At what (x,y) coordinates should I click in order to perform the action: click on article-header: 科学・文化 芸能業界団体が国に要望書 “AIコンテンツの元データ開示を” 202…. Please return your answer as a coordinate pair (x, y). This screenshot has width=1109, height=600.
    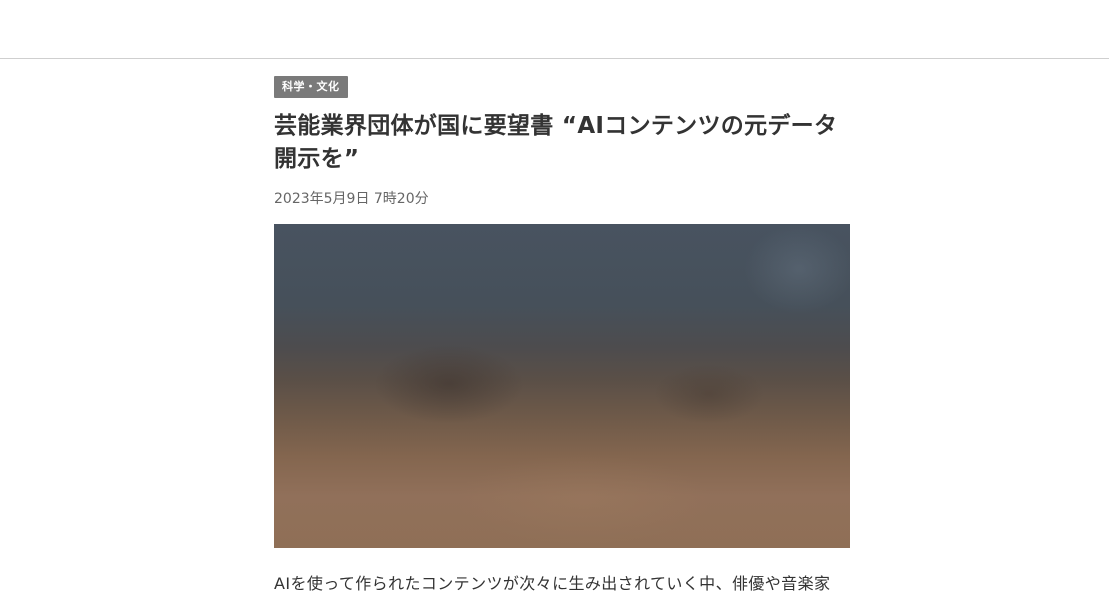
    Looking at the image, I should click on (562, 142).